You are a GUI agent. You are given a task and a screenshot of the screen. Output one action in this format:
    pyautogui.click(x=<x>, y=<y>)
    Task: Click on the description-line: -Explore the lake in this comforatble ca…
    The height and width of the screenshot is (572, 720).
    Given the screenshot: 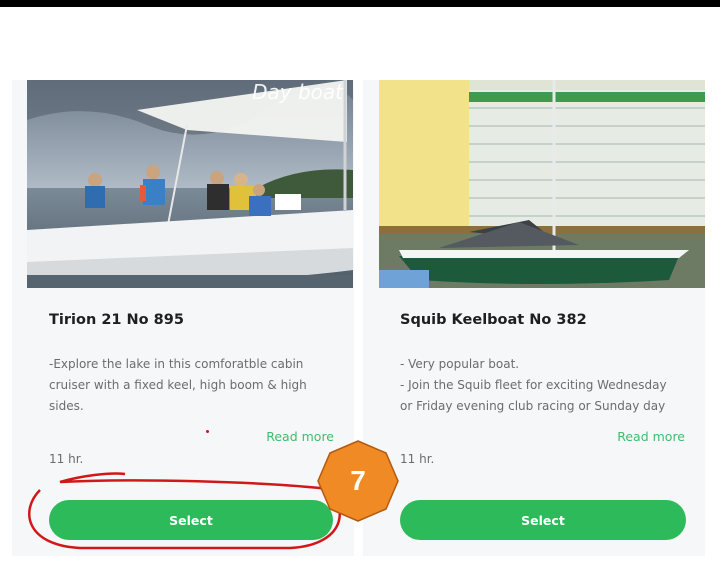 What is the action you would take?
    pyautogui.click(x=176, y=364)
    